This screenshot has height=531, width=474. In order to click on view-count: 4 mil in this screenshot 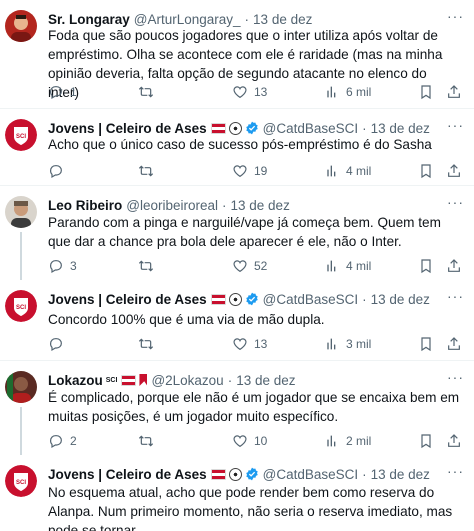, I will do `click(359, 171)`.